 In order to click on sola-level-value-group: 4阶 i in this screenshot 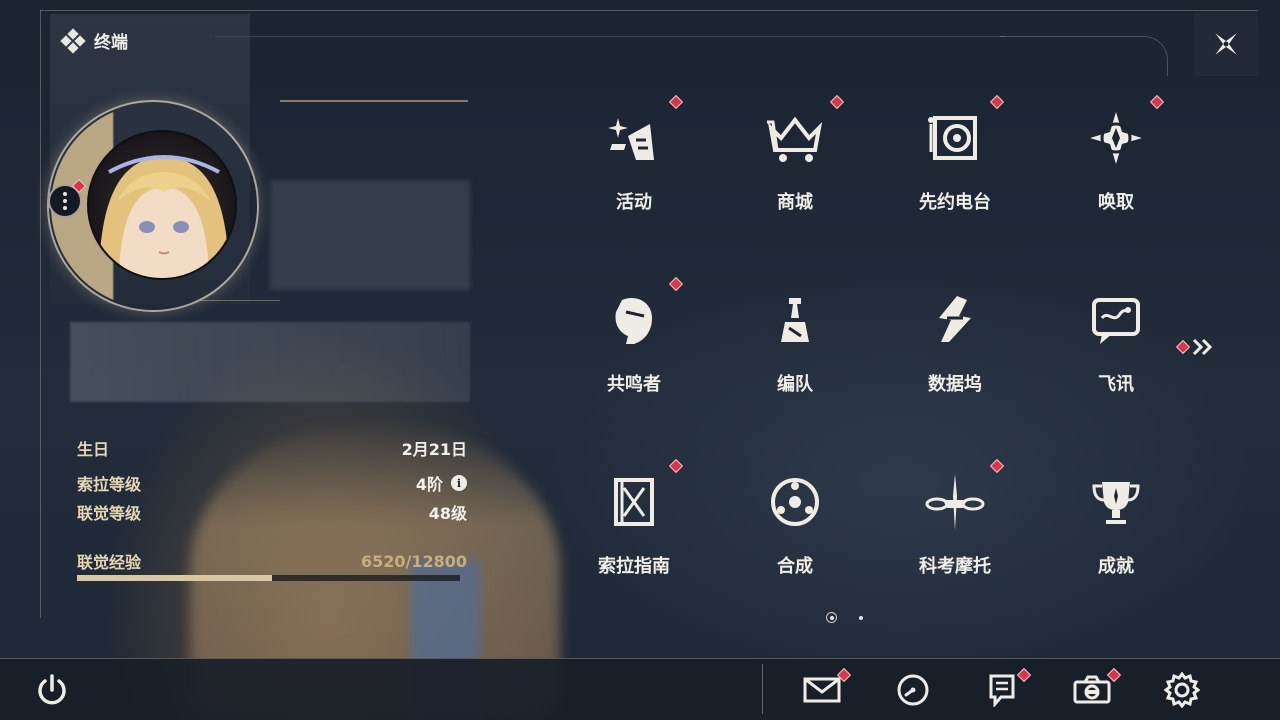, I will do `click(441, 483)`.